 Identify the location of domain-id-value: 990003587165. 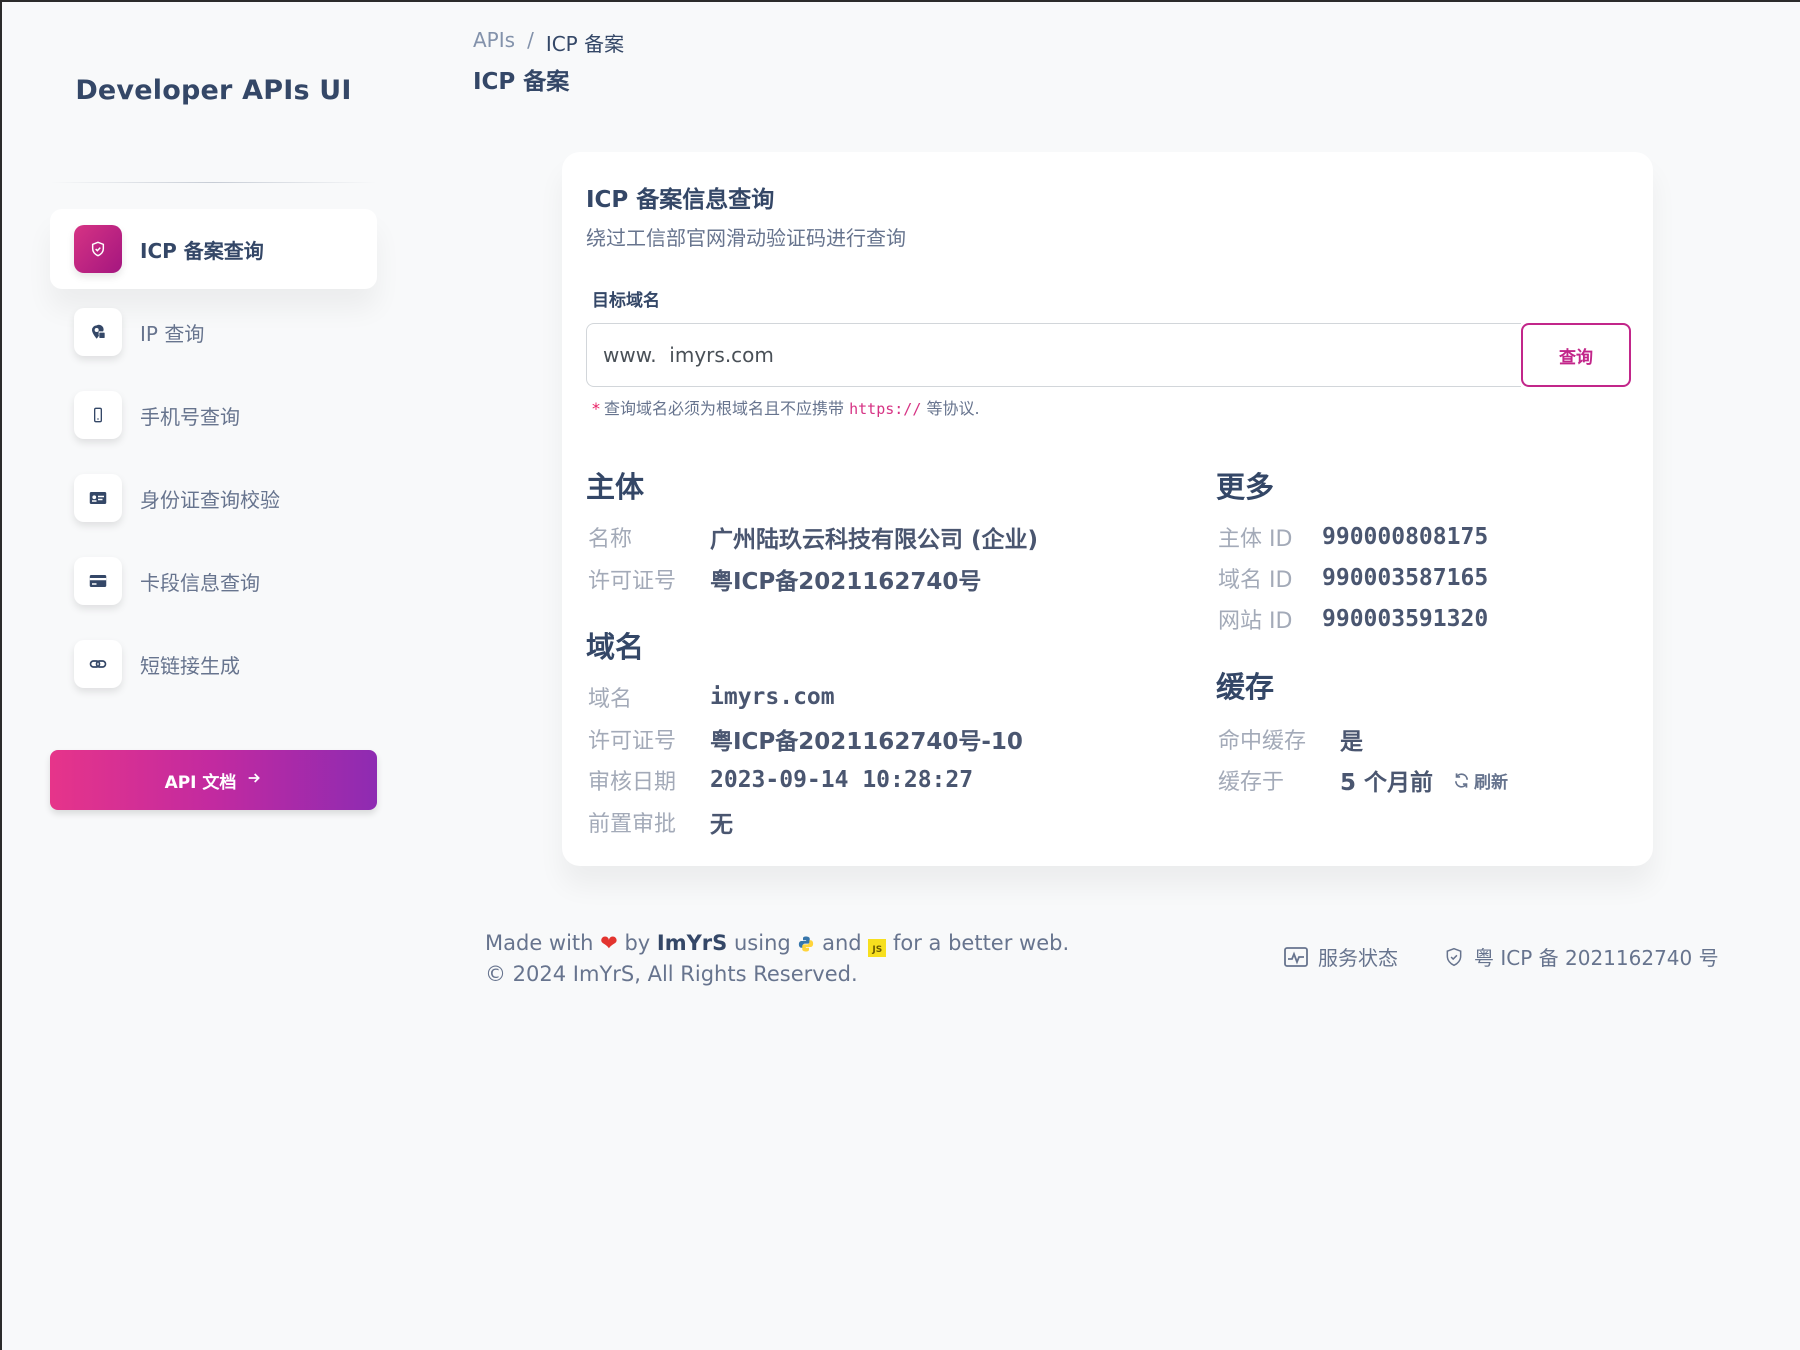
(1405, 578).